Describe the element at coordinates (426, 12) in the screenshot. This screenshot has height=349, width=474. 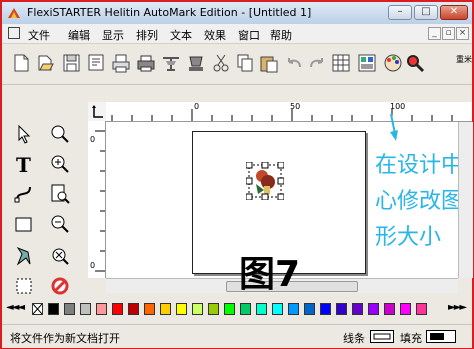
I see `maximize-button: □` at that location.